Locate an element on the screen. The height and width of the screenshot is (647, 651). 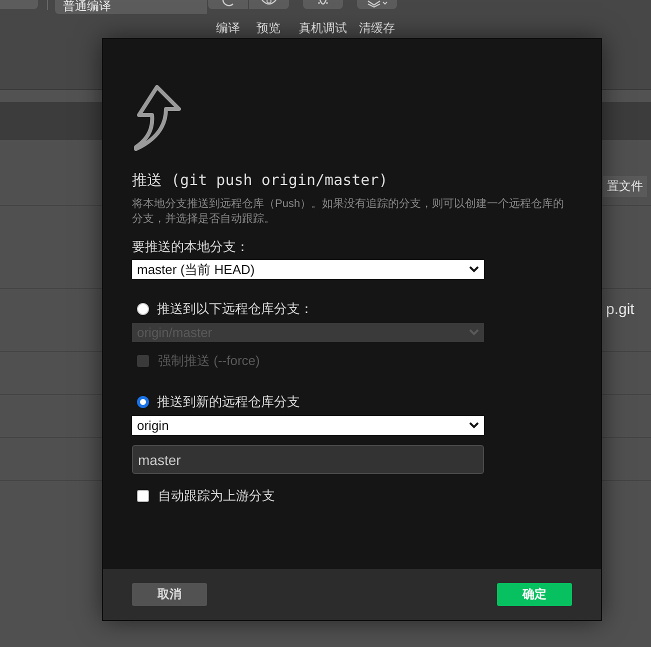
toolbar-label: 真机调试 is located at coordinates (323, 28).